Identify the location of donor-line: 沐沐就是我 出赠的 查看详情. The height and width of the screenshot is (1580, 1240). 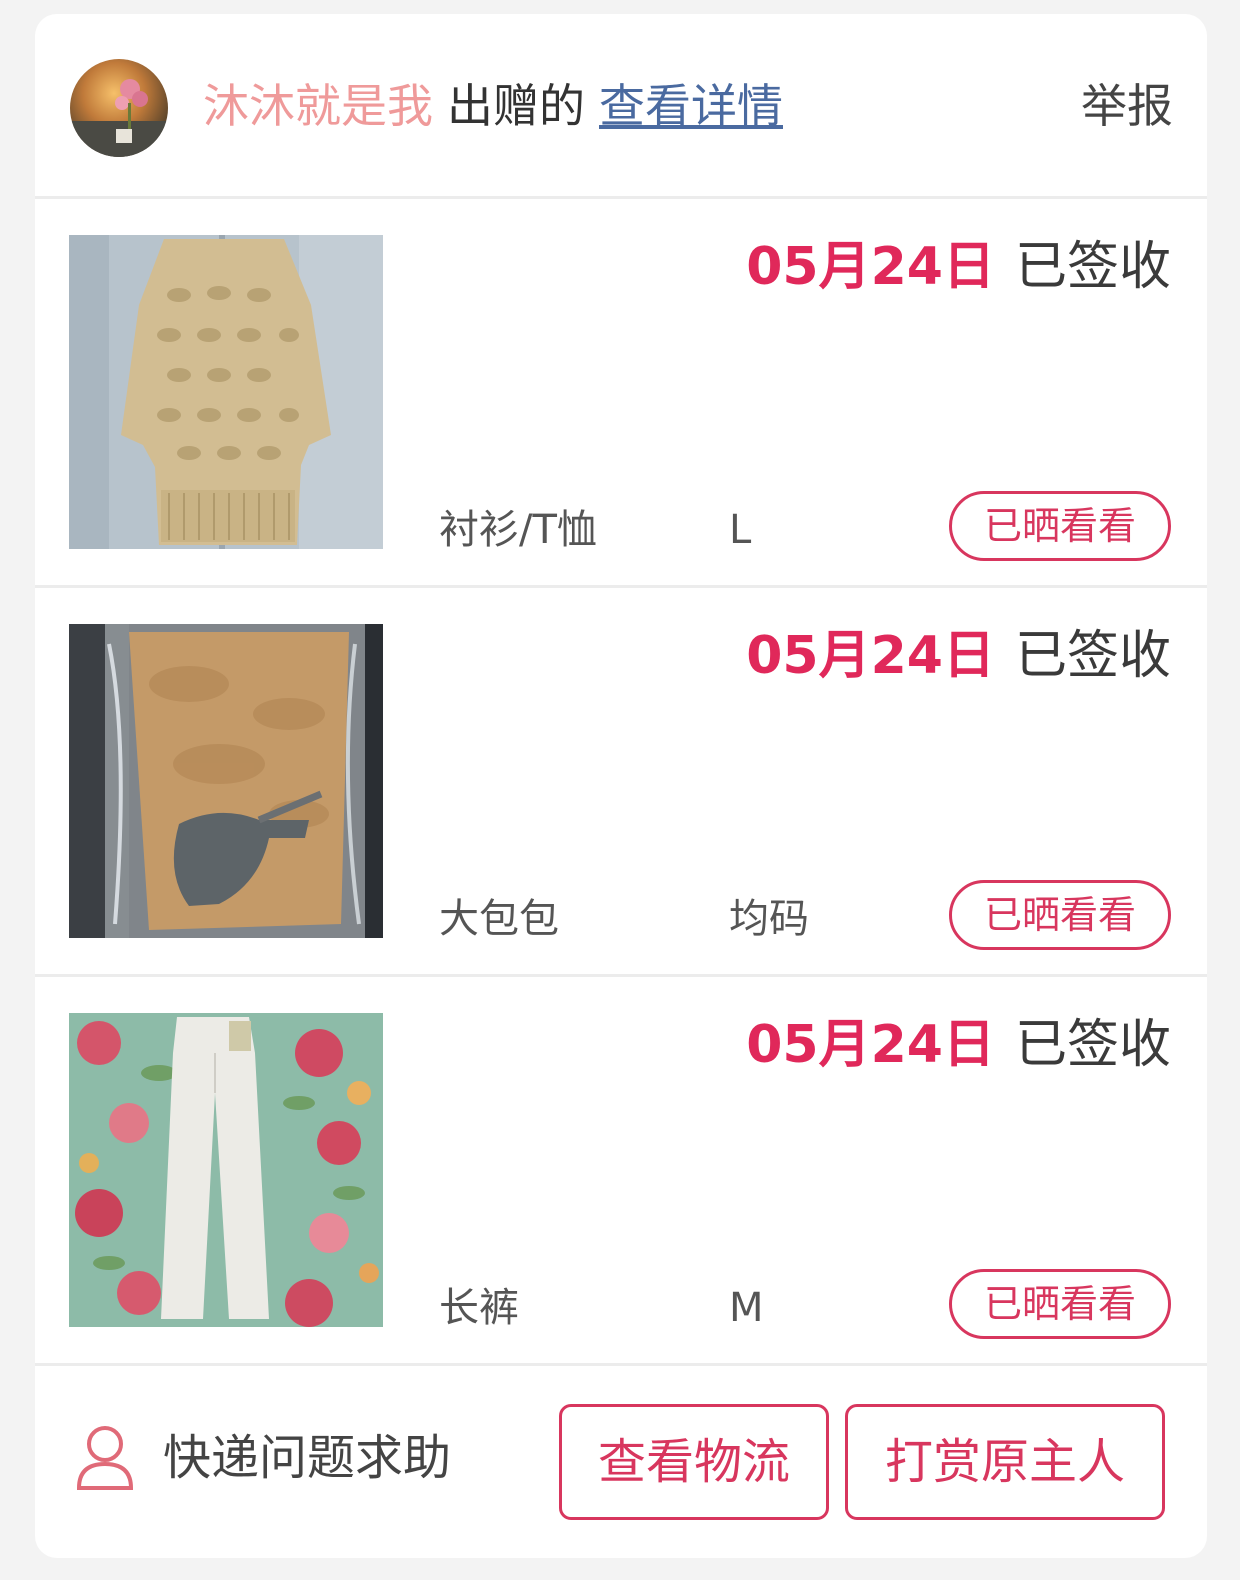
(493, 106).